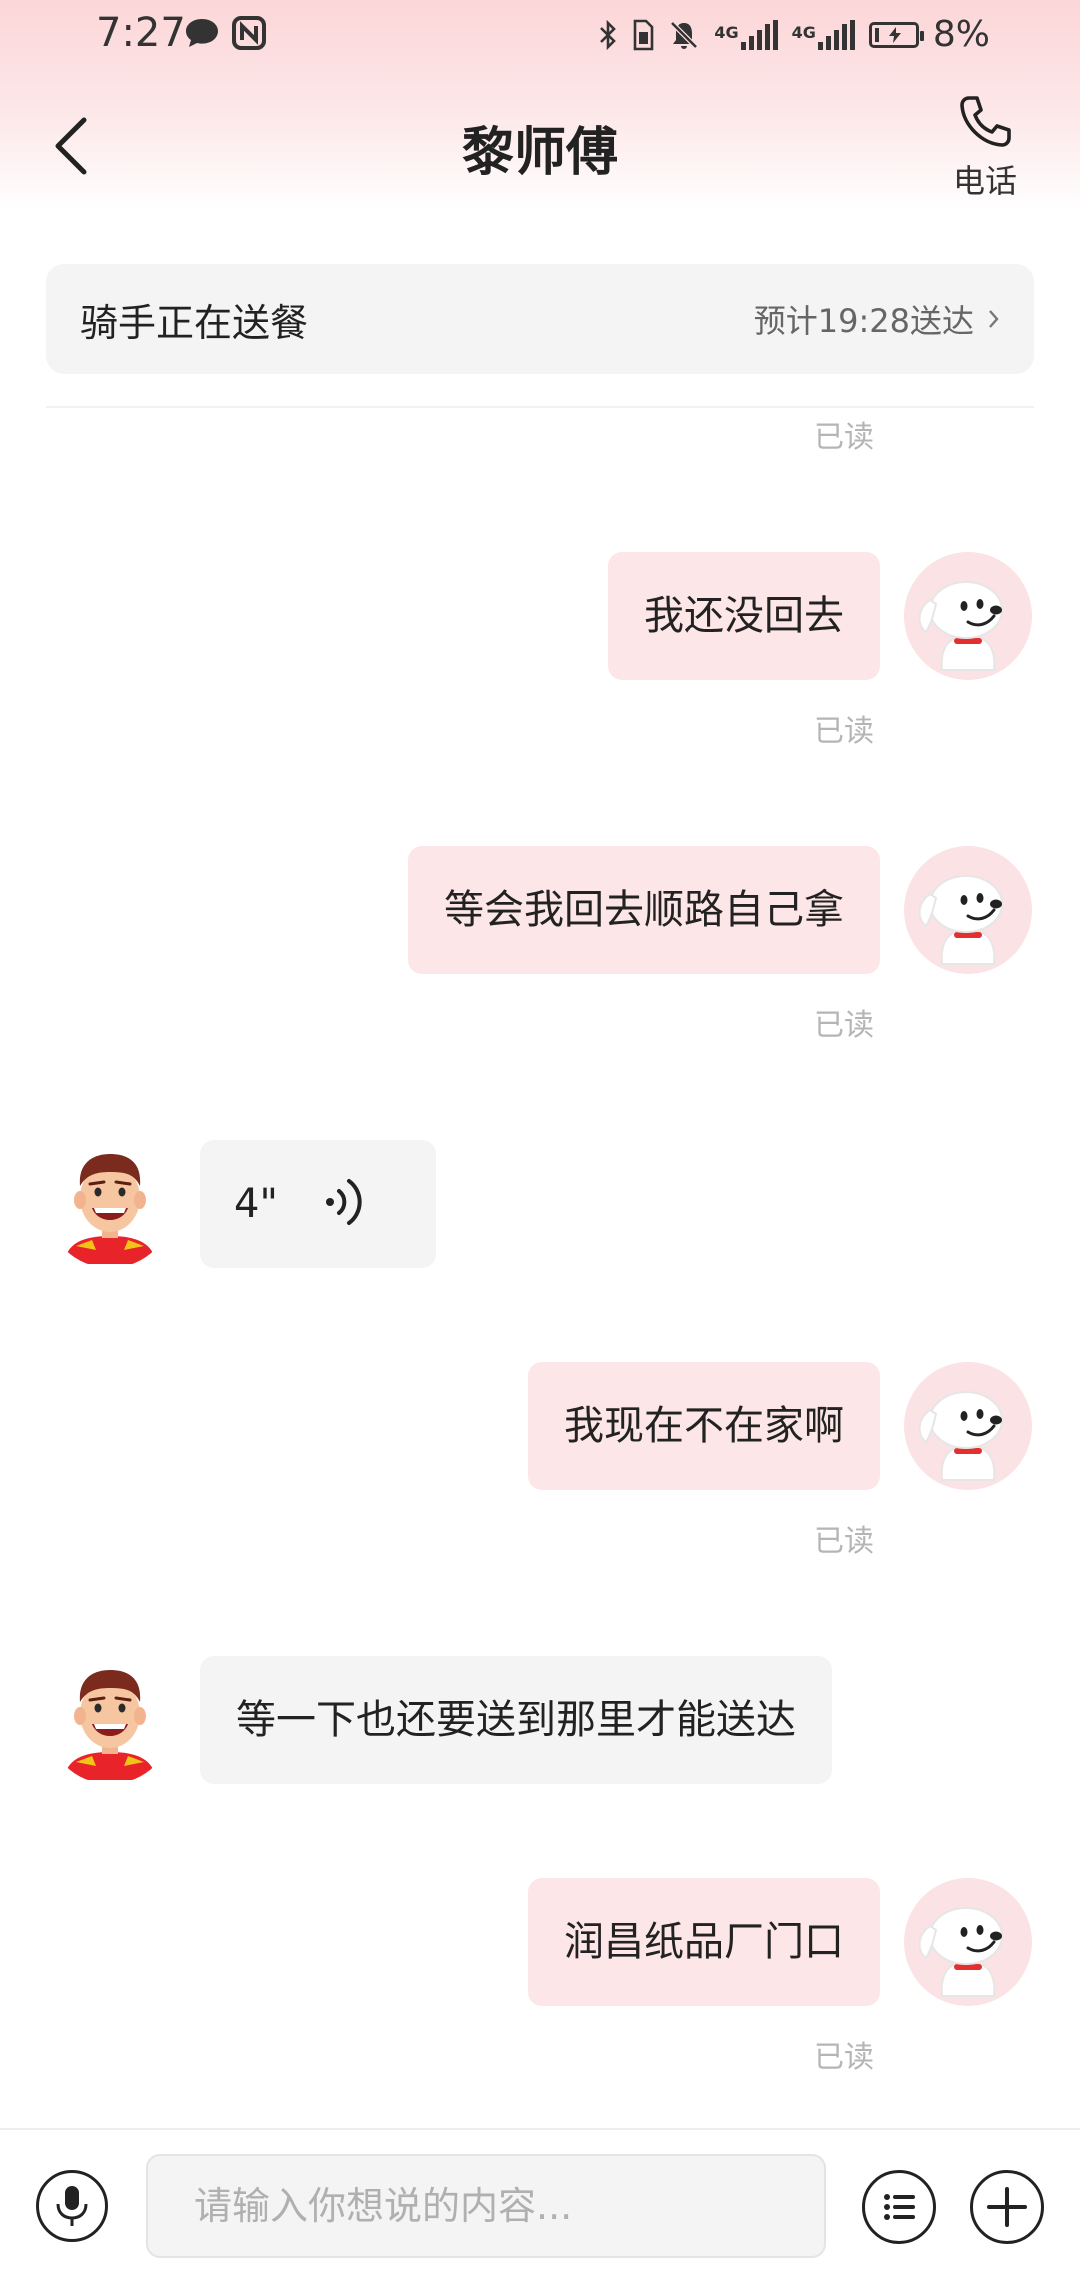  I want to click on mute-bell-icon, so click(684, 34).